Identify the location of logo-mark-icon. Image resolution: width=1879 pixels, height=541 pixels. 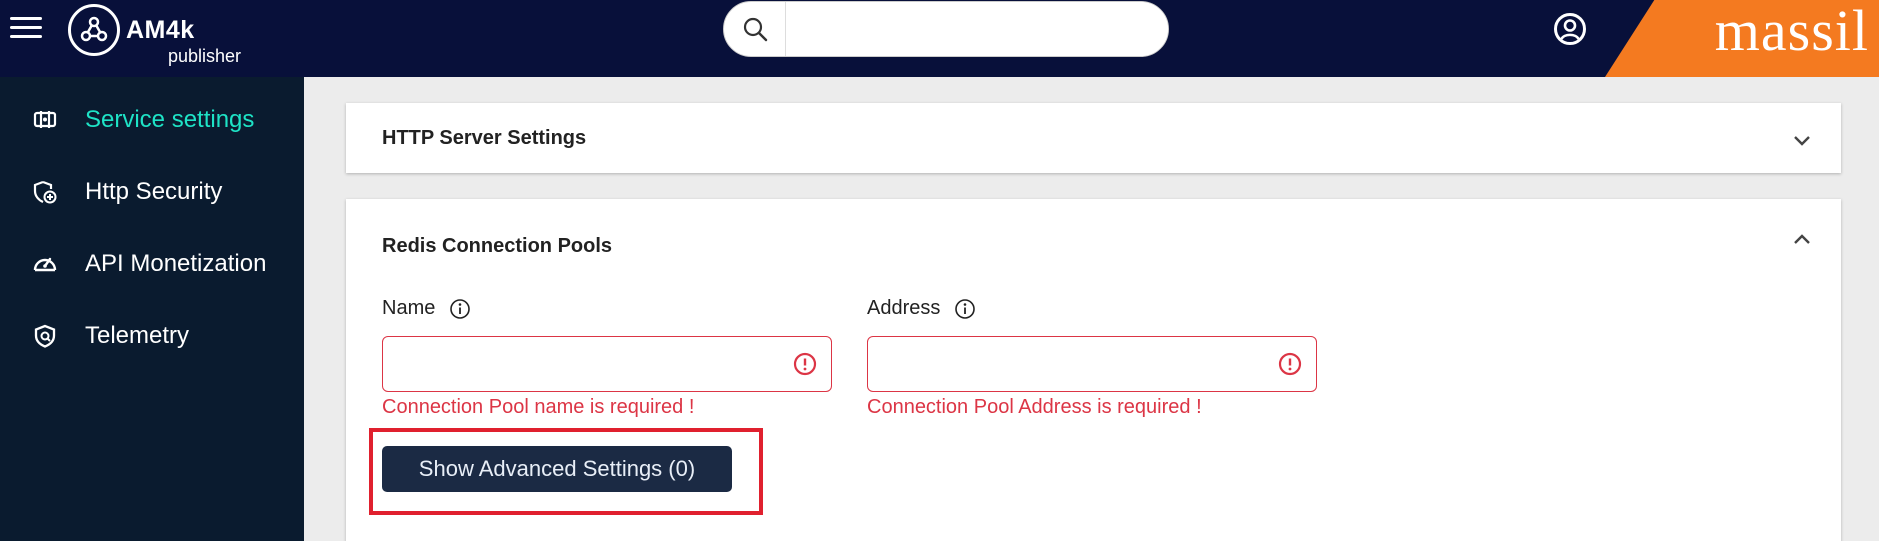
(94, 30).